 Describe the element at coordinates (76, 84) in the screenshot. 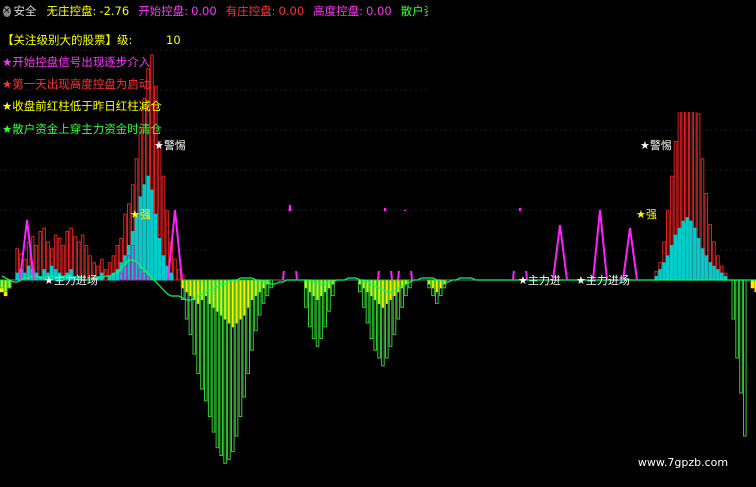

I see `legend-item-1: ★第一天出现高度控盘为启动` at that location.